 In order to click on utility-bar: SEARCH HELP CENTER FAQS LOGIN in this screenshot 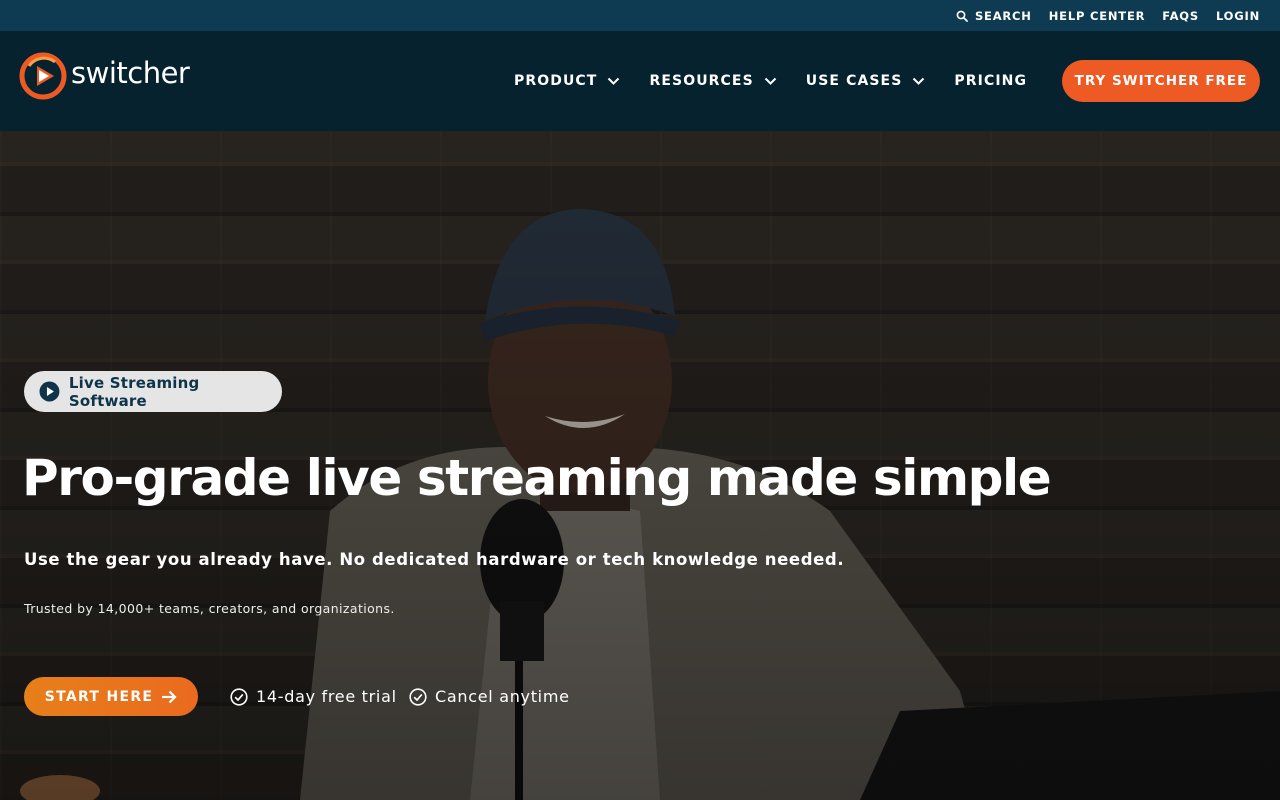, I will do `click(640, 15)`.